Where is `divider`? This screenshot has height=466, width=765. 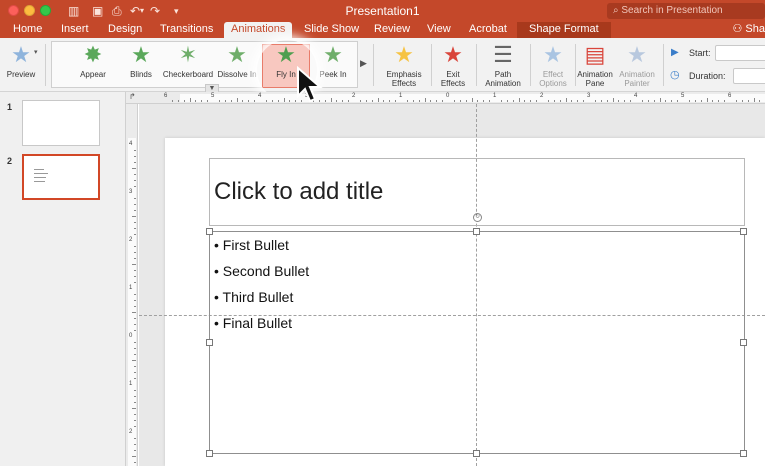
divider is located at coordinates (663, 65).